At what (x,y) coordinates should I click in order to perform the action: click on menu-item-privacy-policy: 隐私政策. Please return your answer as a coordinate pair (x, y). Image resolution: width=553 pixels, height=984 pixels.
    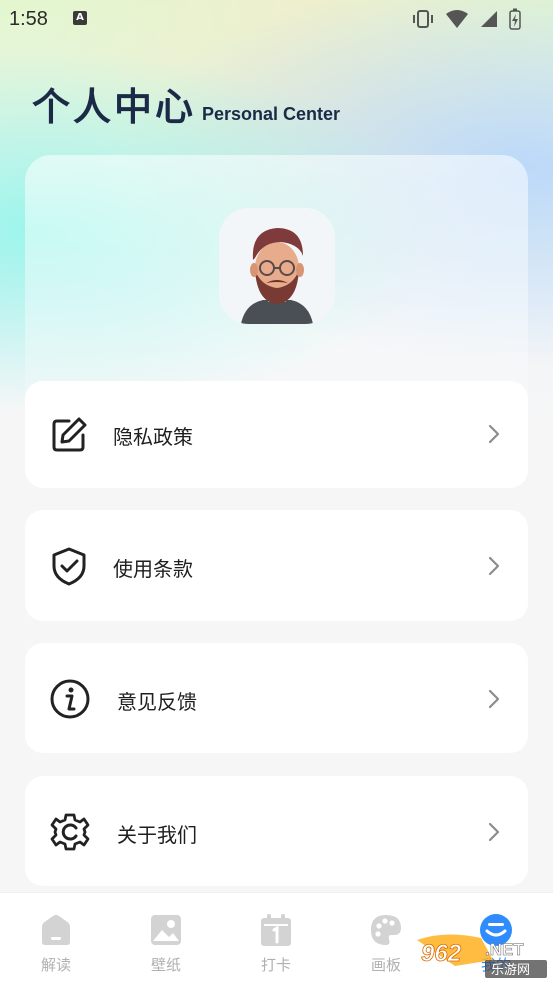
    Looking at the image, I should click on (276, 434).